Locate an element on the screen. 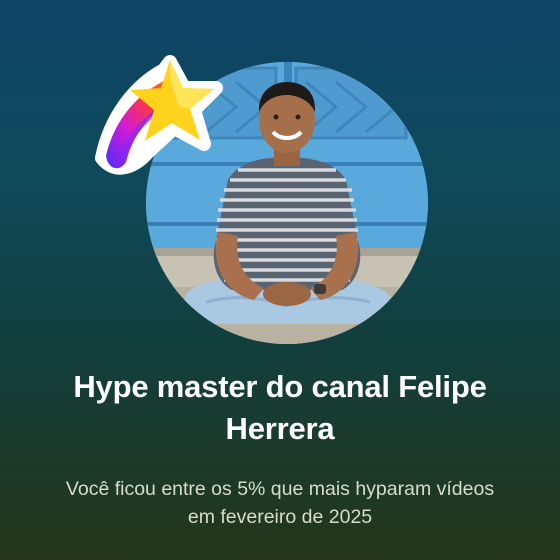  card-title: Hype master do canal Felipe Herrera is located at coordinates (280, 407).